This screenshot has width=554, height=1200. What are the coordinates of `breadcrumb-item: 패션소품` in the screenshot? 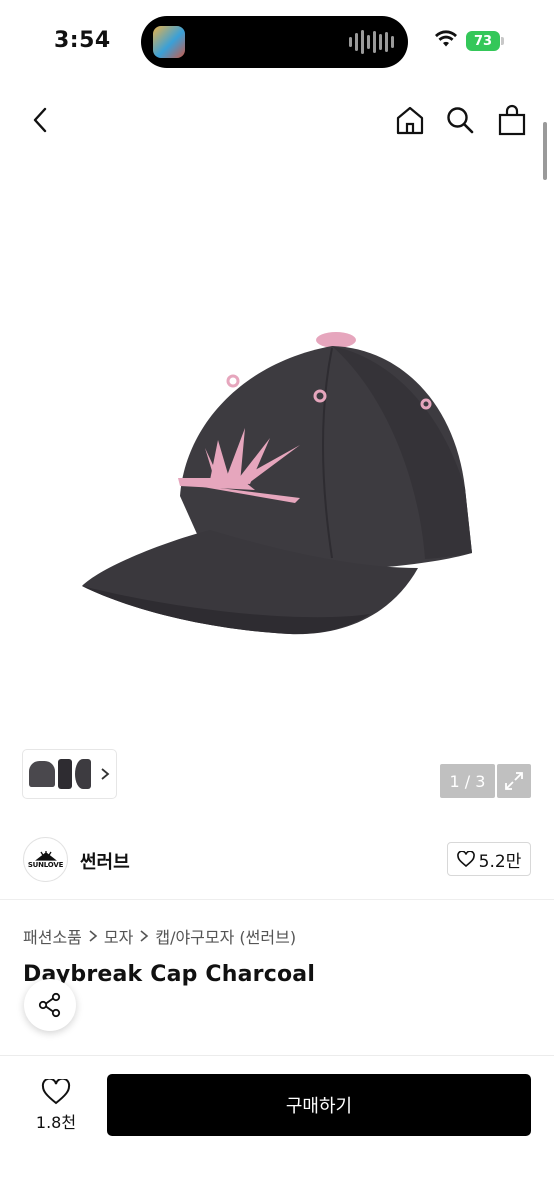 It's located at (52, 936).